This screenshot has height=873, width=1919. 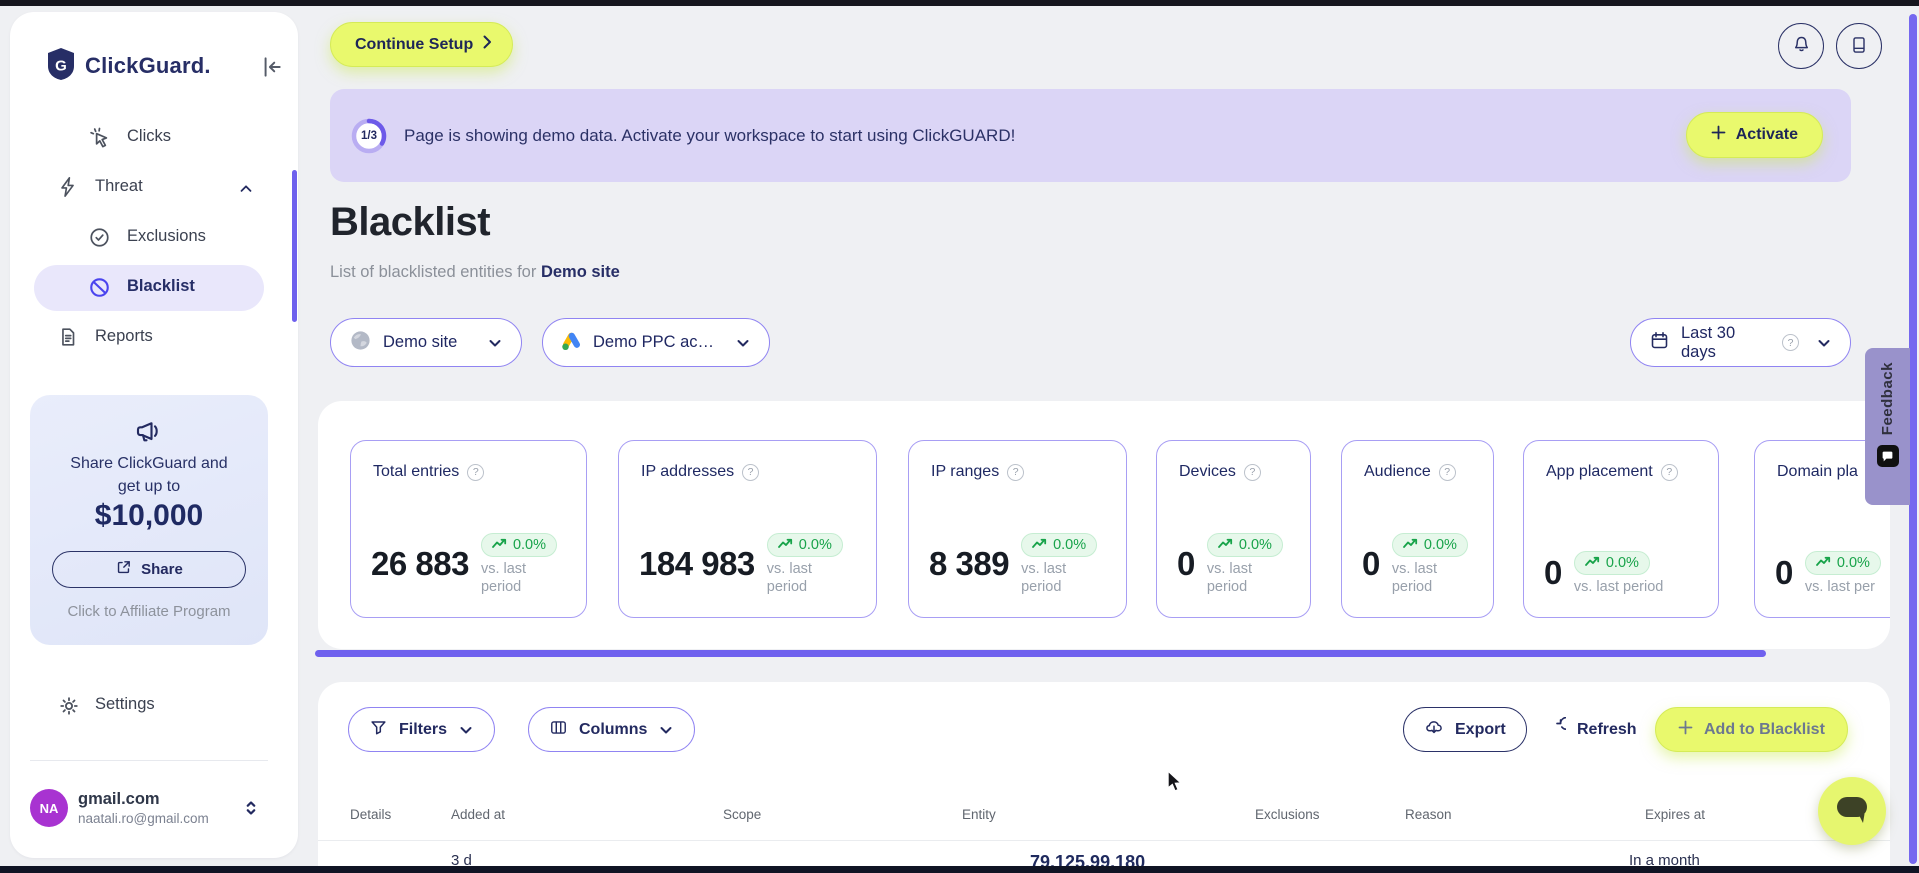 I want to click on date-range-selector: Last 30 days ?, so click(x=1740, y=342).